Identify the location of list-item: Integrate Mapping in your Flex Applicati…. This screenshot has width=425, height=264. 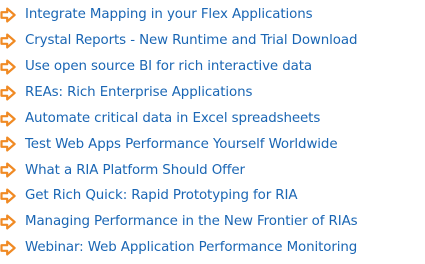
(212, 15).